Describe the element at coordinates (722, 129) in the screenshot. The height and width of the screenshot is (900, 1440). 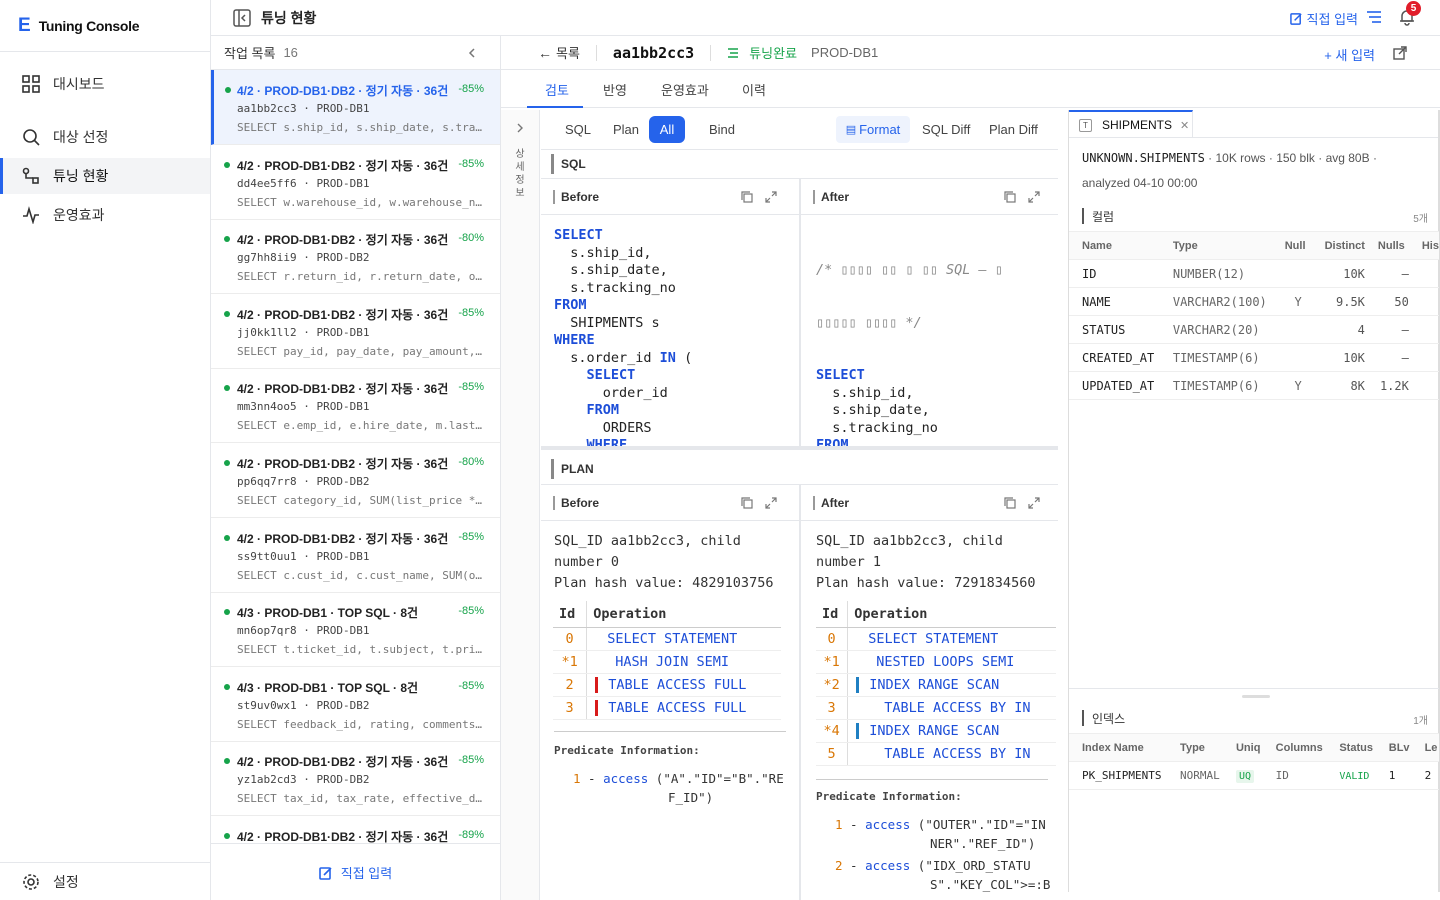
I see `subtab-bind: Bind` at that location.